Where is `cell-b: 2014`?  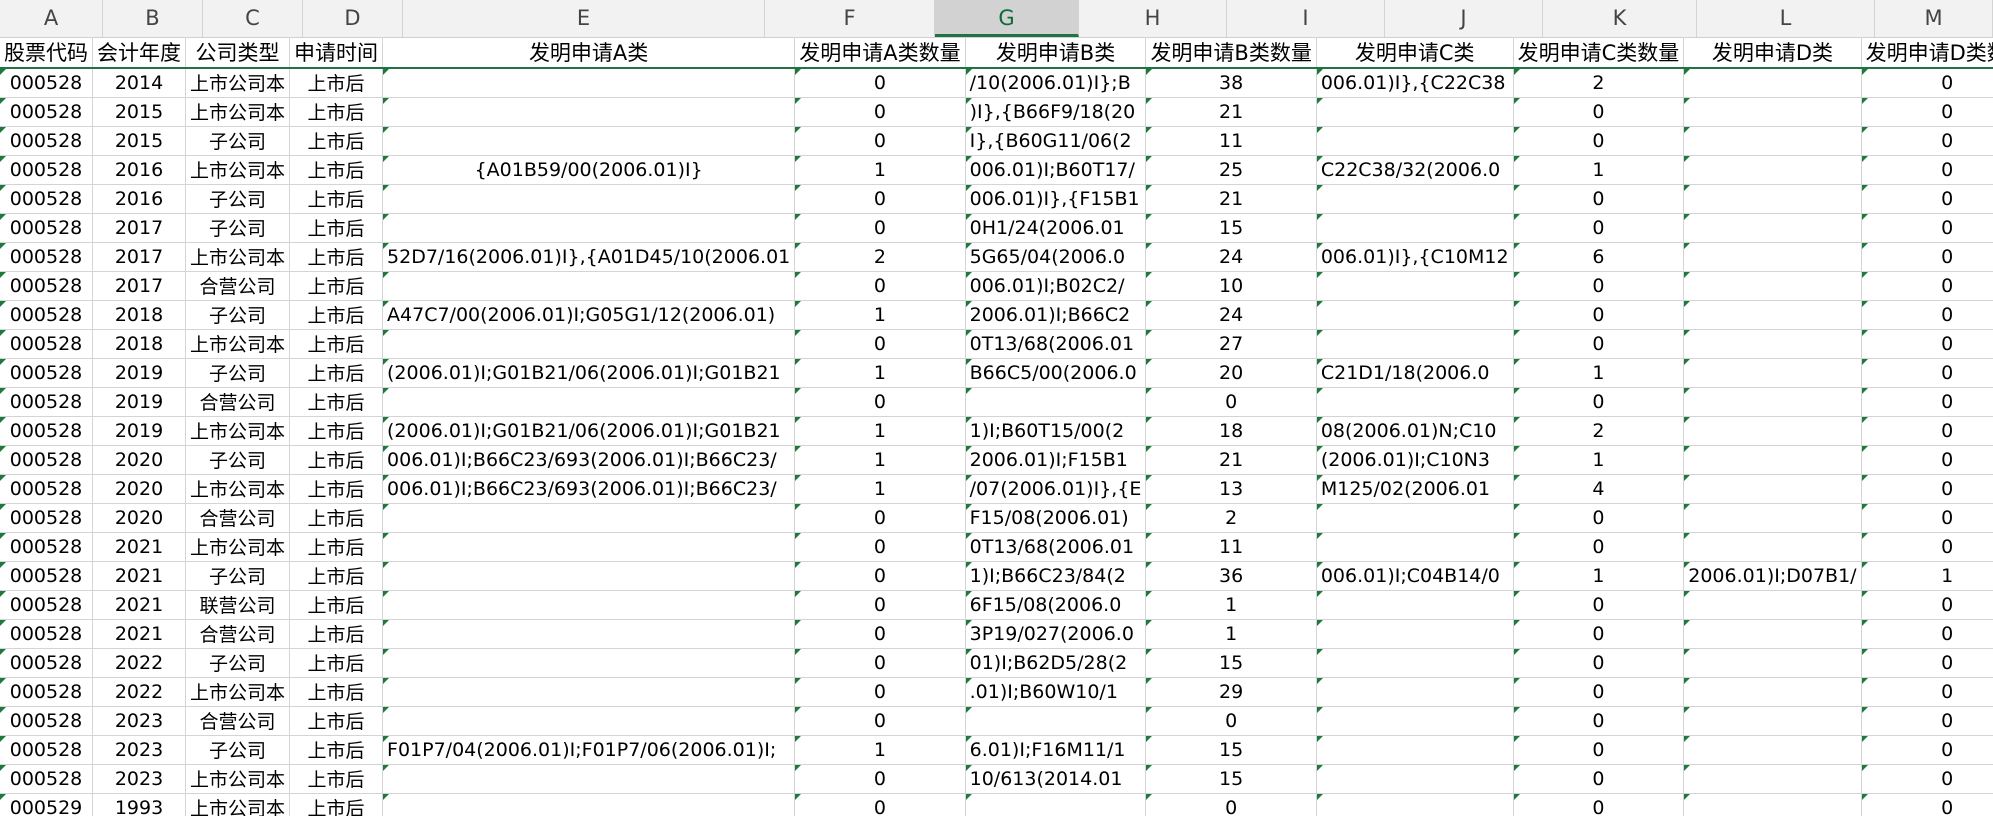 cell-b: 2014 is located at coordinates (139, 83).